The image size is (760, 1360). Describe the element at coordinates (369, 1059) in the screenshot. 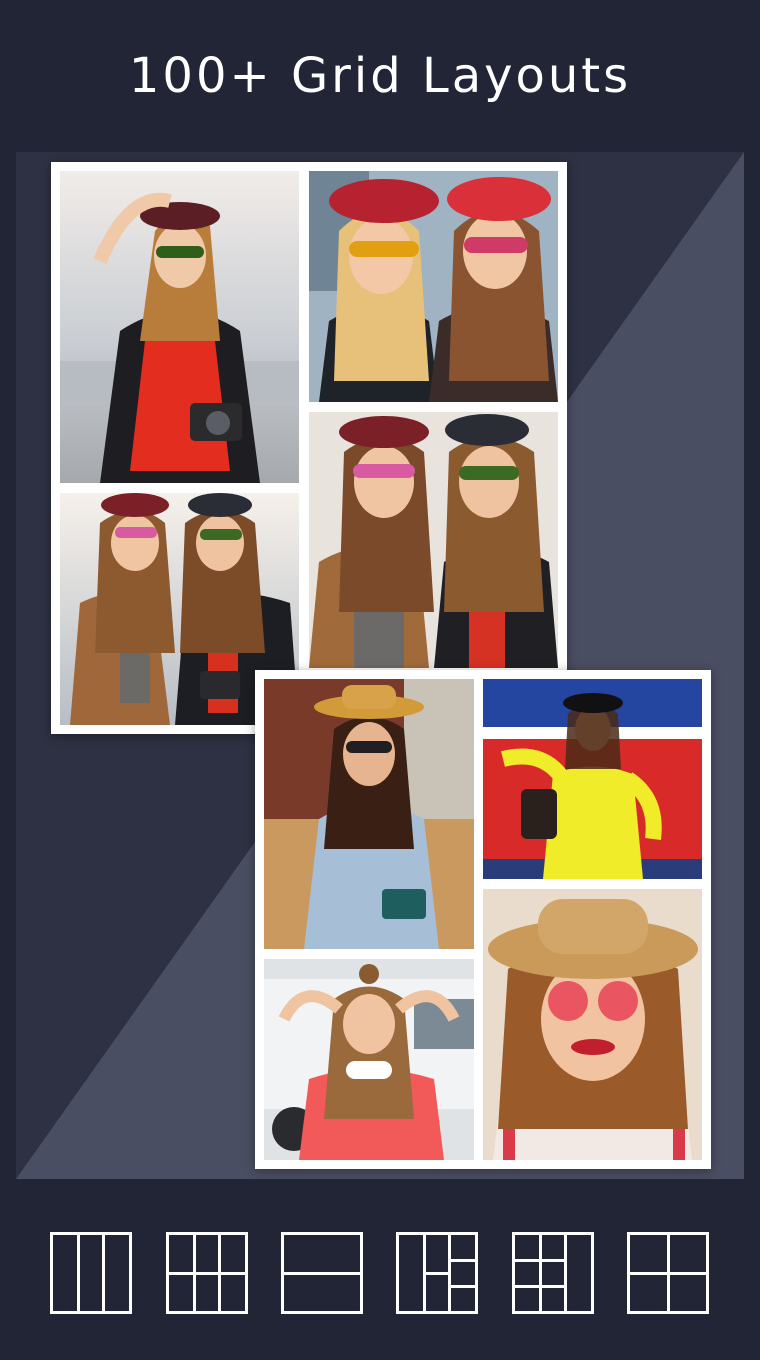

I see `photo-girl-headphones-car` at that location.